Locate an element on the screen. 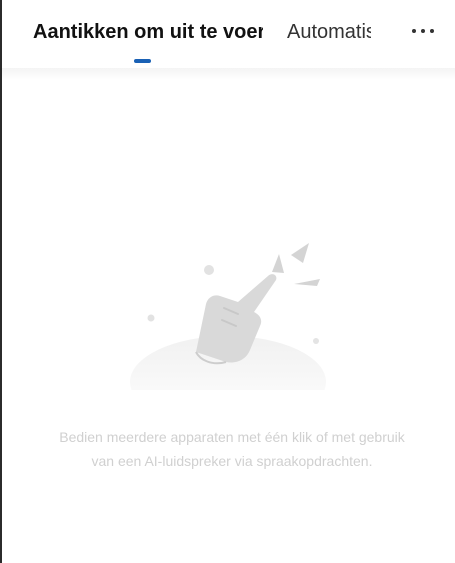 The image size is (455, 563). active-tab-indicator is located at coordinates (142, 61).